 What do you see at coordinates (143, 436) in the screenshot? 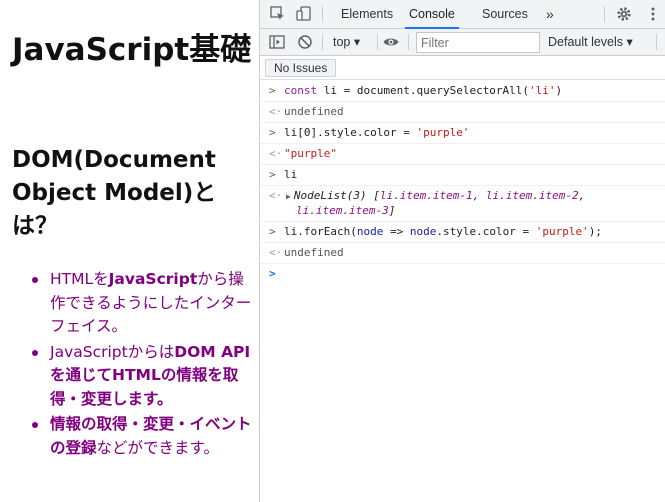
I see `list-item: 情報の取得・変更・イベントの登録などができます。` at bounding box center [143, 436].